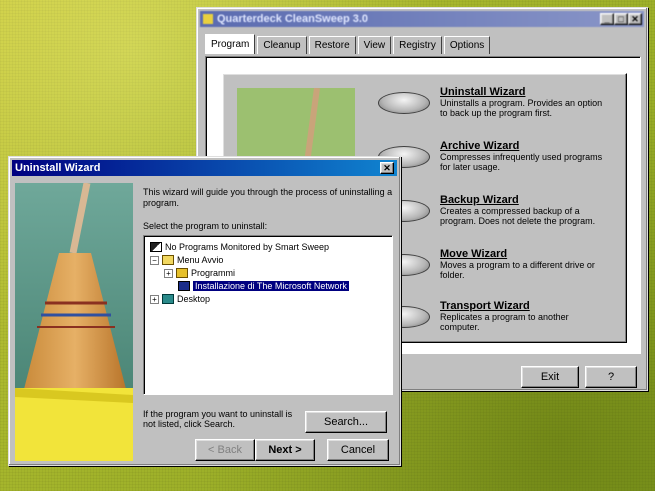  I want to click on tree-item-desktop: + Desktop, so click(180, 299).